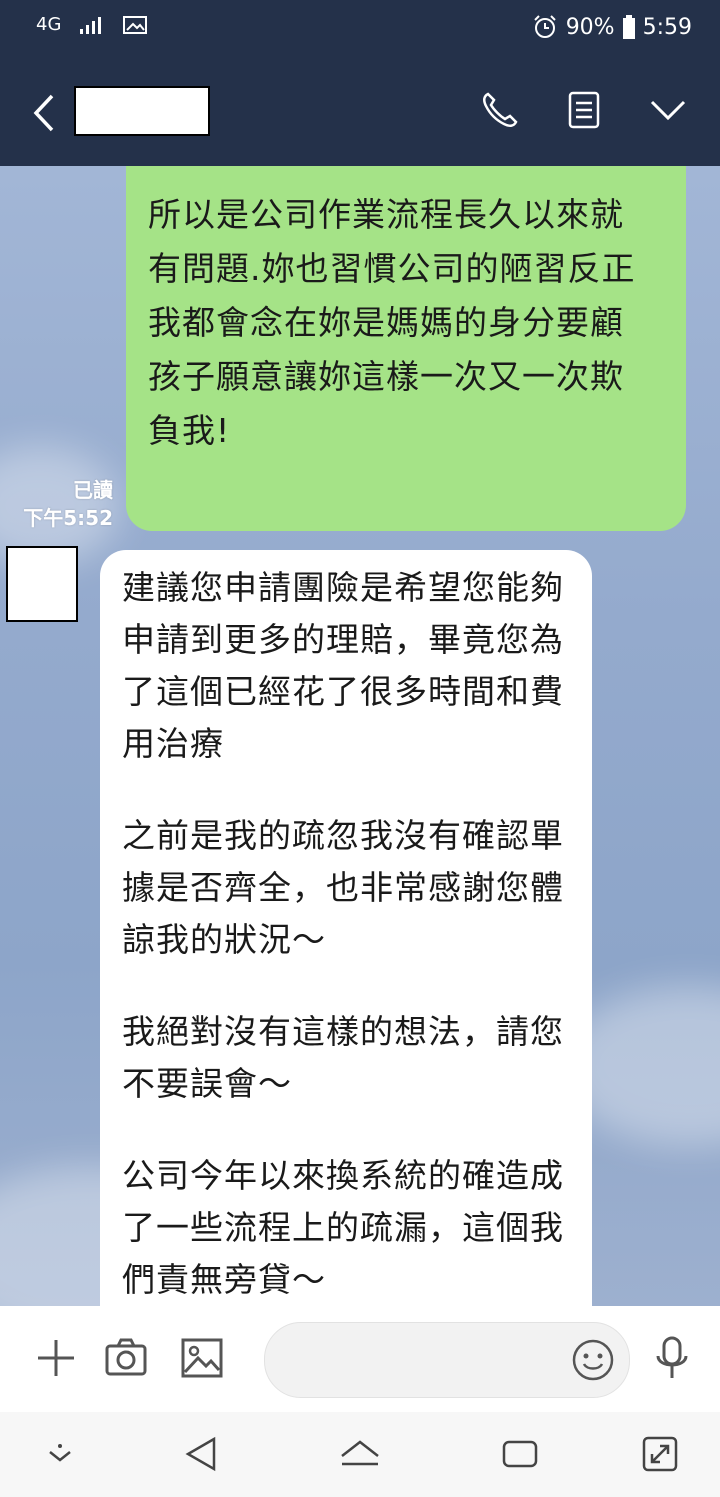 The height and width of the screenshot is (1497, 720). Describe the element at coordinates (360, 112) in the screenshot. I see `chat-header` at that location.